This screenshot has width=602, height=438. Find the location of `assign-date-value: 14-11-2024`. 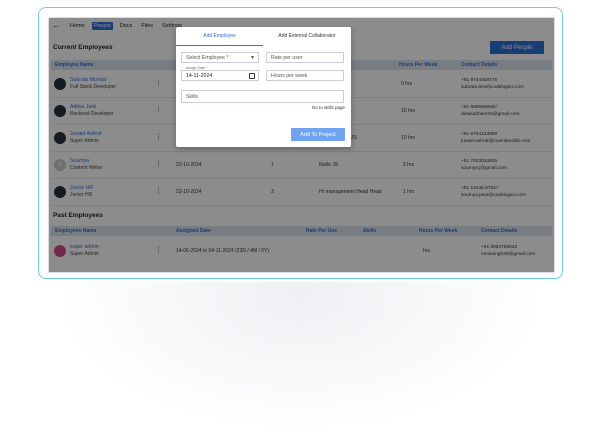

assign-date-value: 14-11-2024 is located at coordinates (199, 75).